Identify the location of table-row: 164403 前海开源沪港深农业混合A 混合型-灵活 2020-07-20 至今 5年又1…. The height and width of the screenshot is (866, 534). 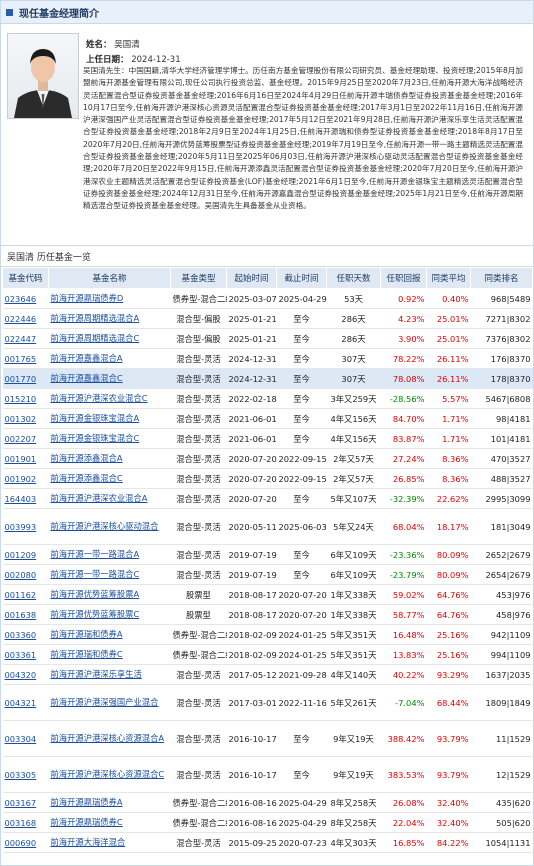
(267, 498).